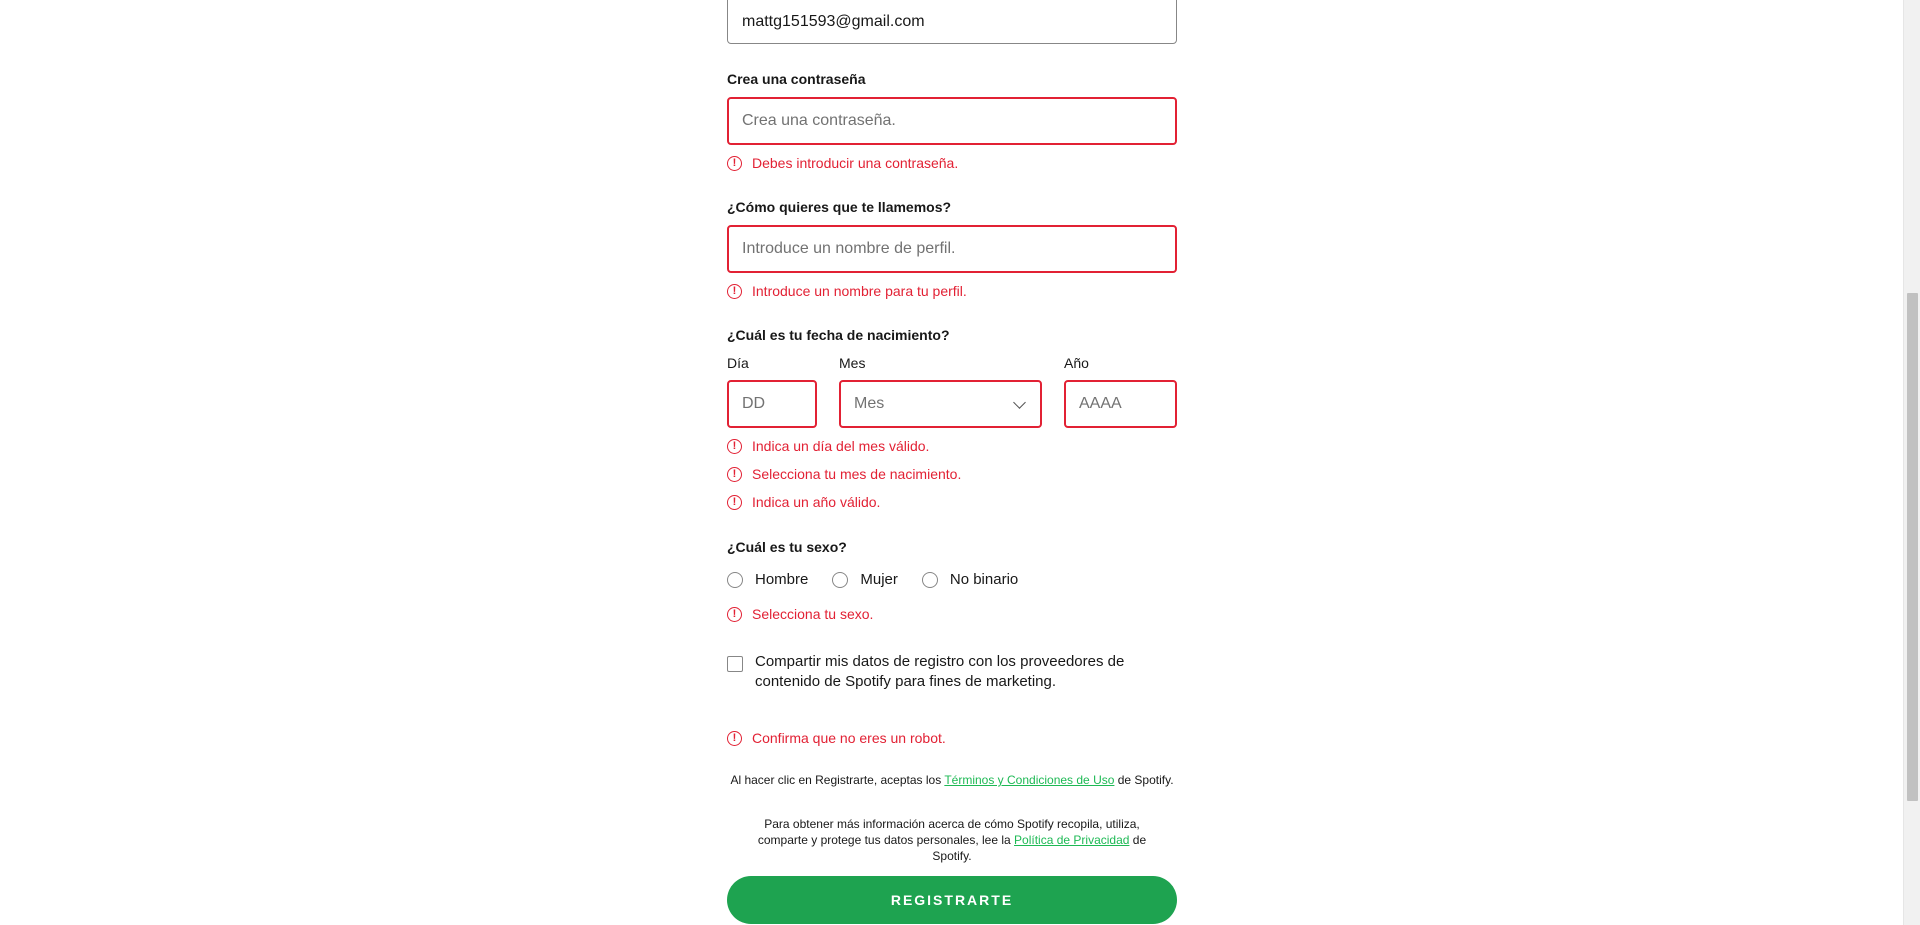 Image resolution: width=1920 pixels, height=925 pixels. I want to click on year-label: Año, so click(1076, 363).